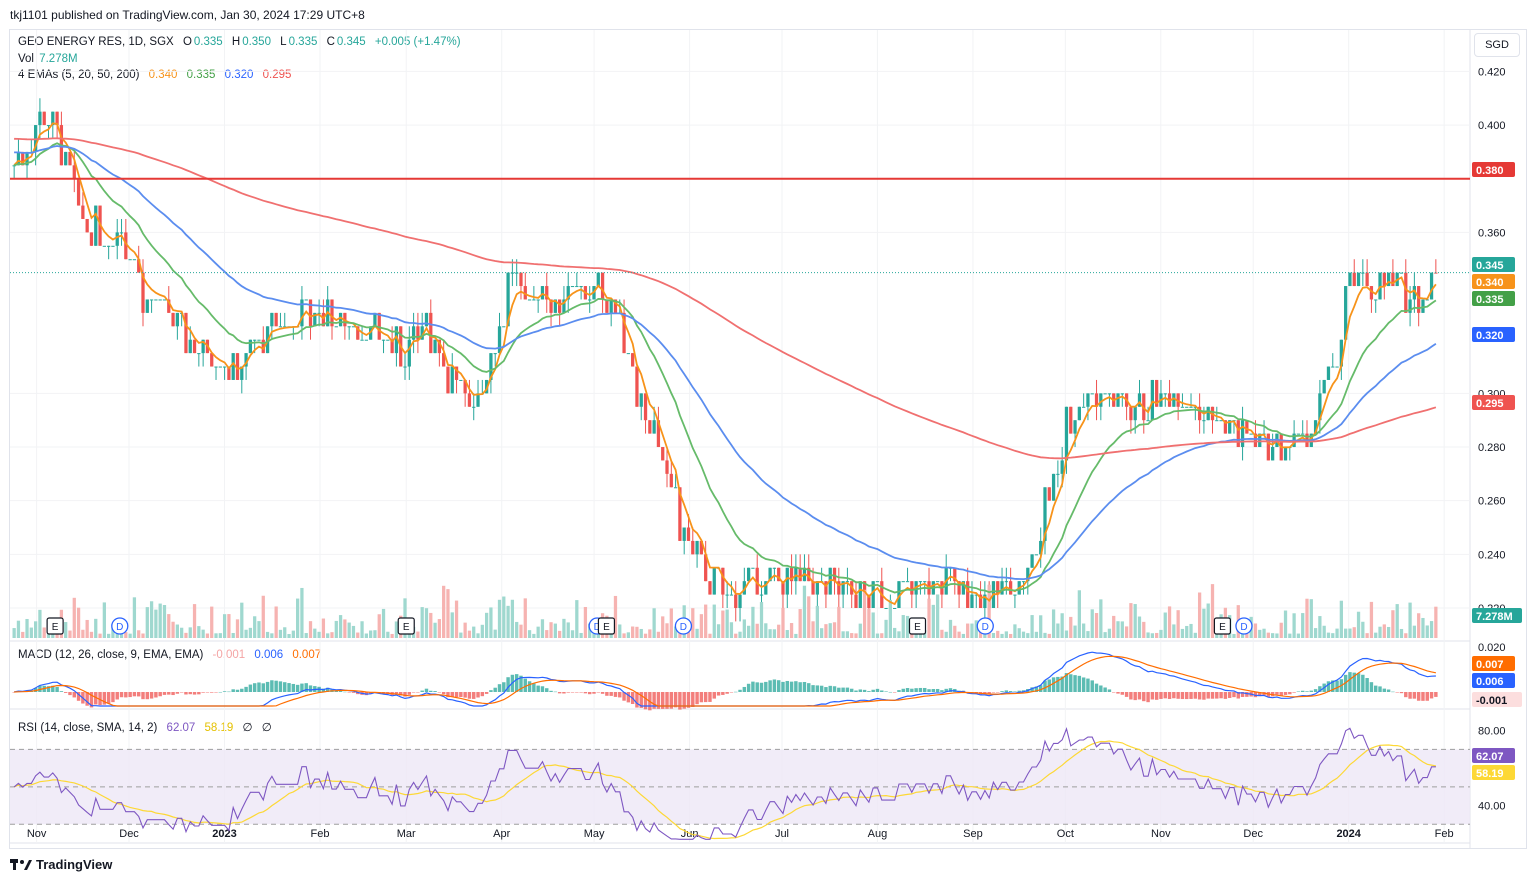 This screenshot has width=1536, height=883. I want to click on price-tag: 0.345, so click(1493, 264).